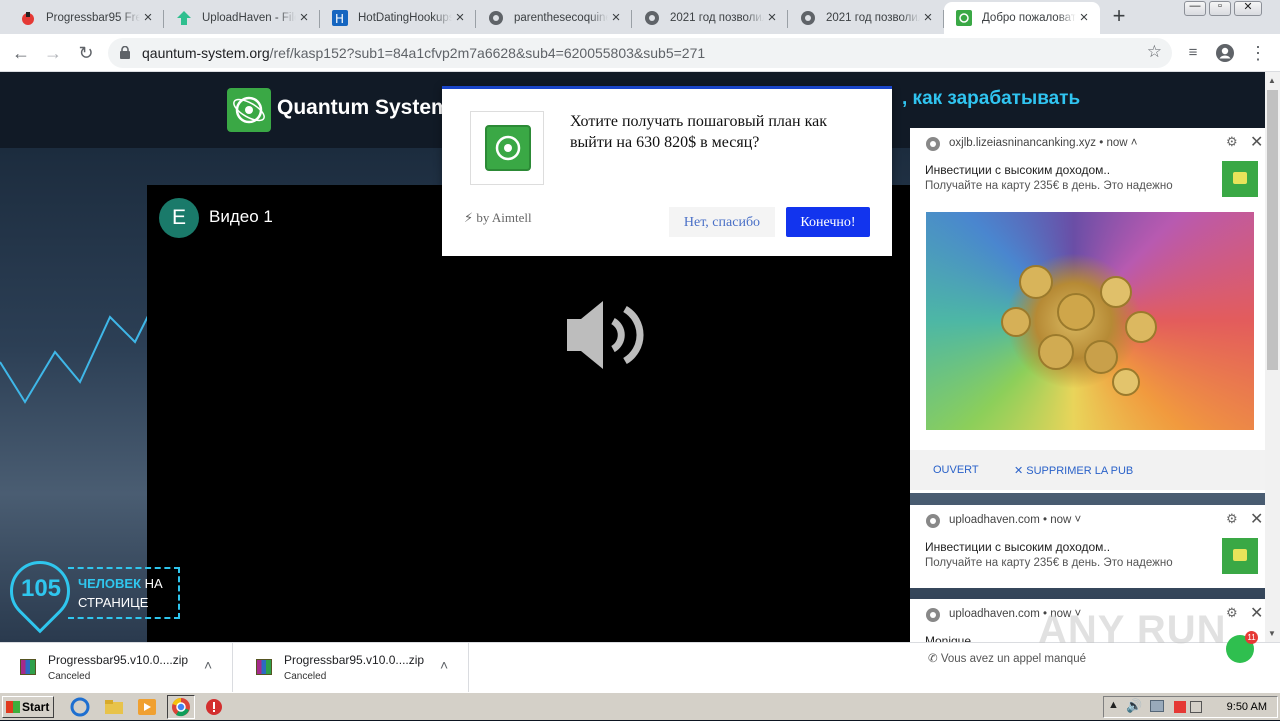 Image resolution: width=1280 pixels, height=721 pixels. I want to click on page-scrollbar: ▲ ▼, so click(1272, 357).